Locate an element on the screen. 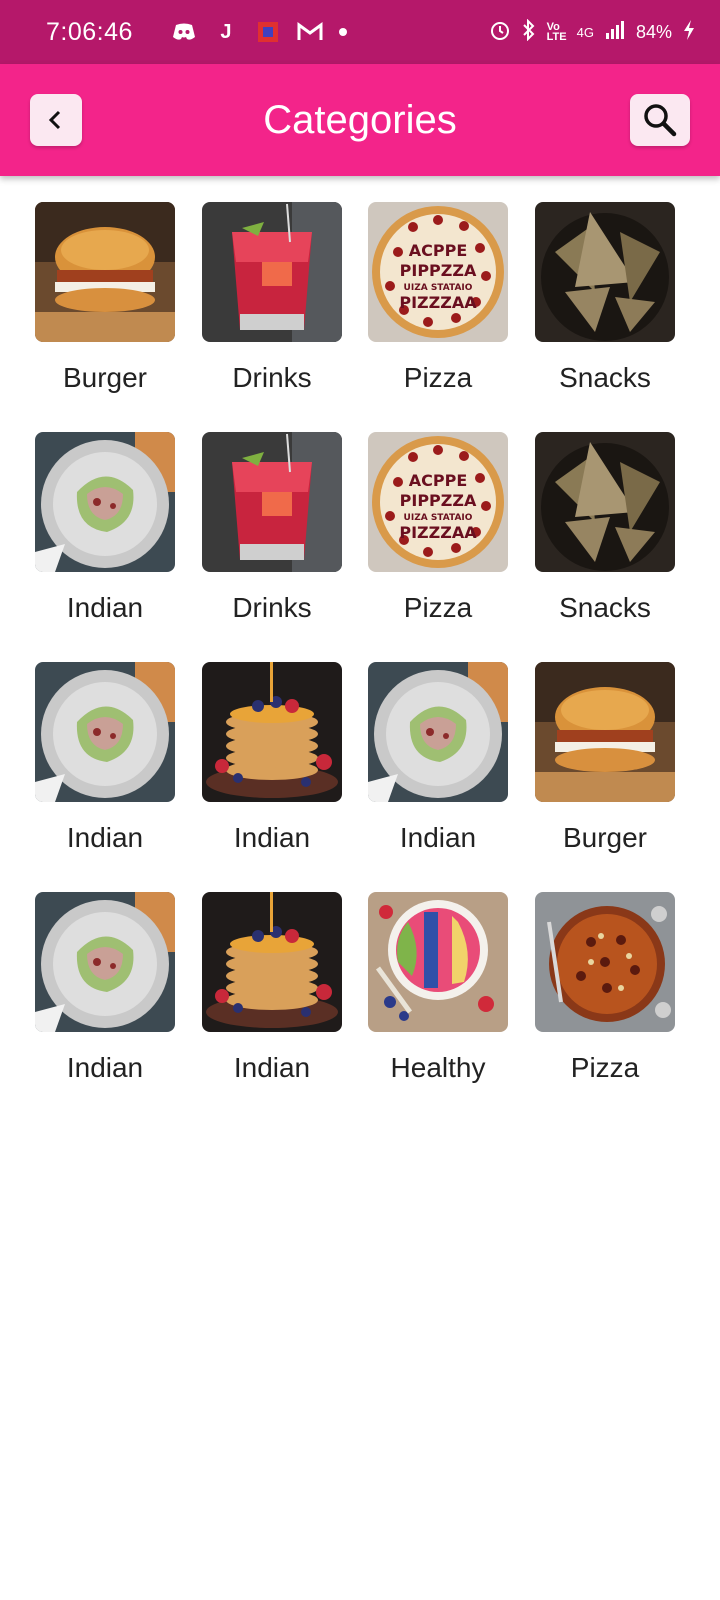  record-icon is located at coordinates (268, 32).